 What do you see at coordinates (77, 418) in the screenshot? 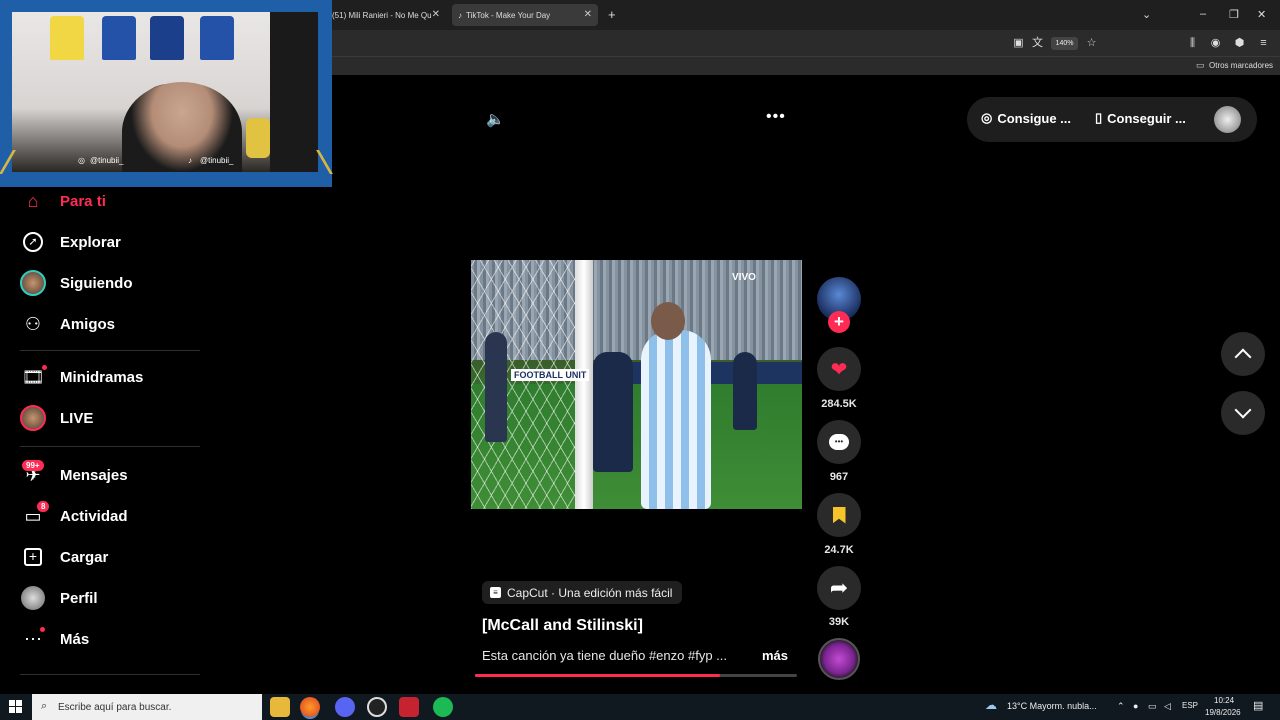
I see `sidebar-item-label: LIVE` at bounding box center [77, 418].